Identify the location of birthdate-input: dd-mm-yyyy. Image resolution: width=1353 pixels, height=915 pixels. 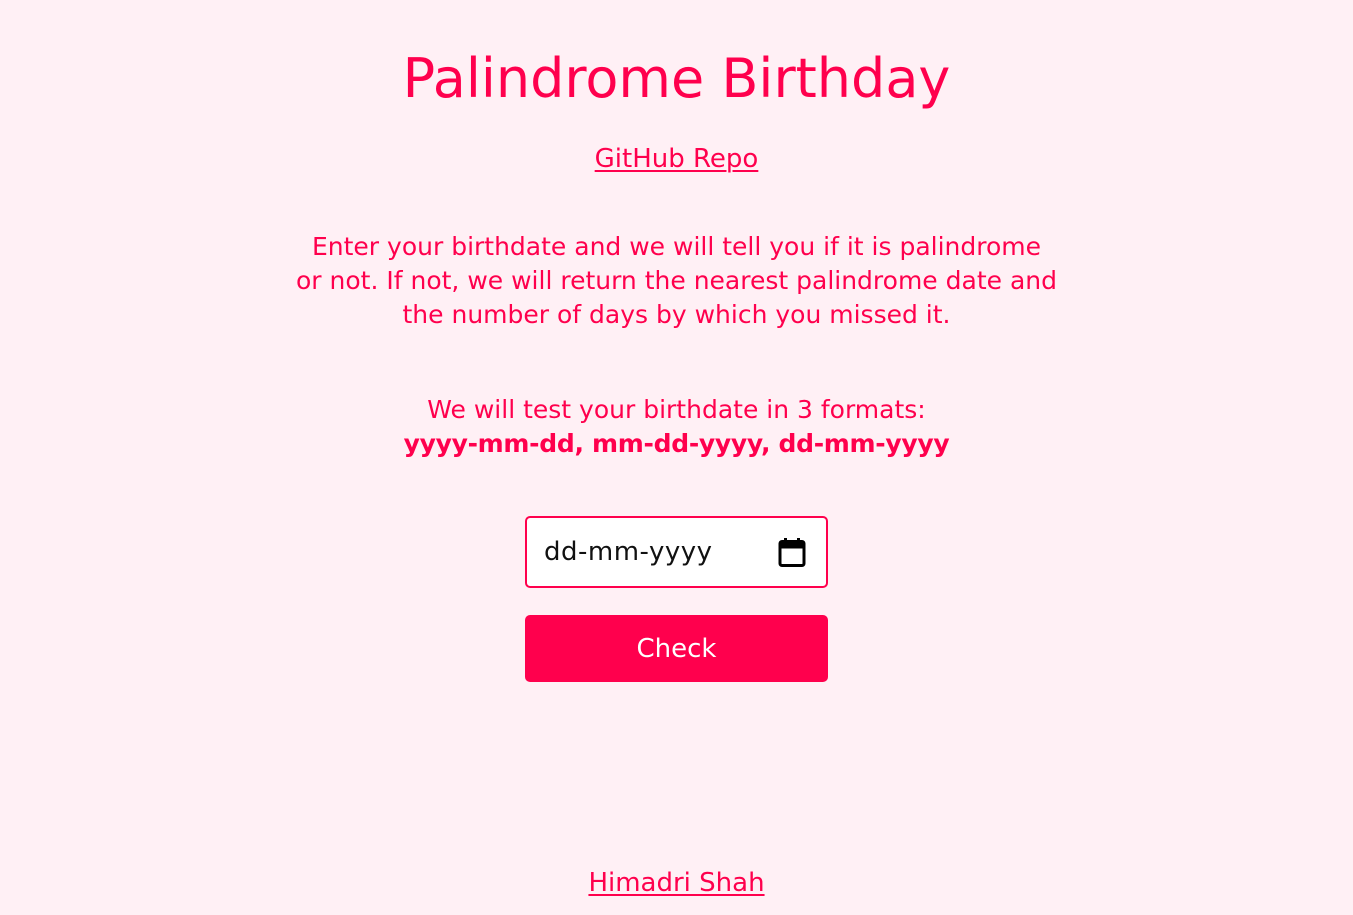
(676, 552).